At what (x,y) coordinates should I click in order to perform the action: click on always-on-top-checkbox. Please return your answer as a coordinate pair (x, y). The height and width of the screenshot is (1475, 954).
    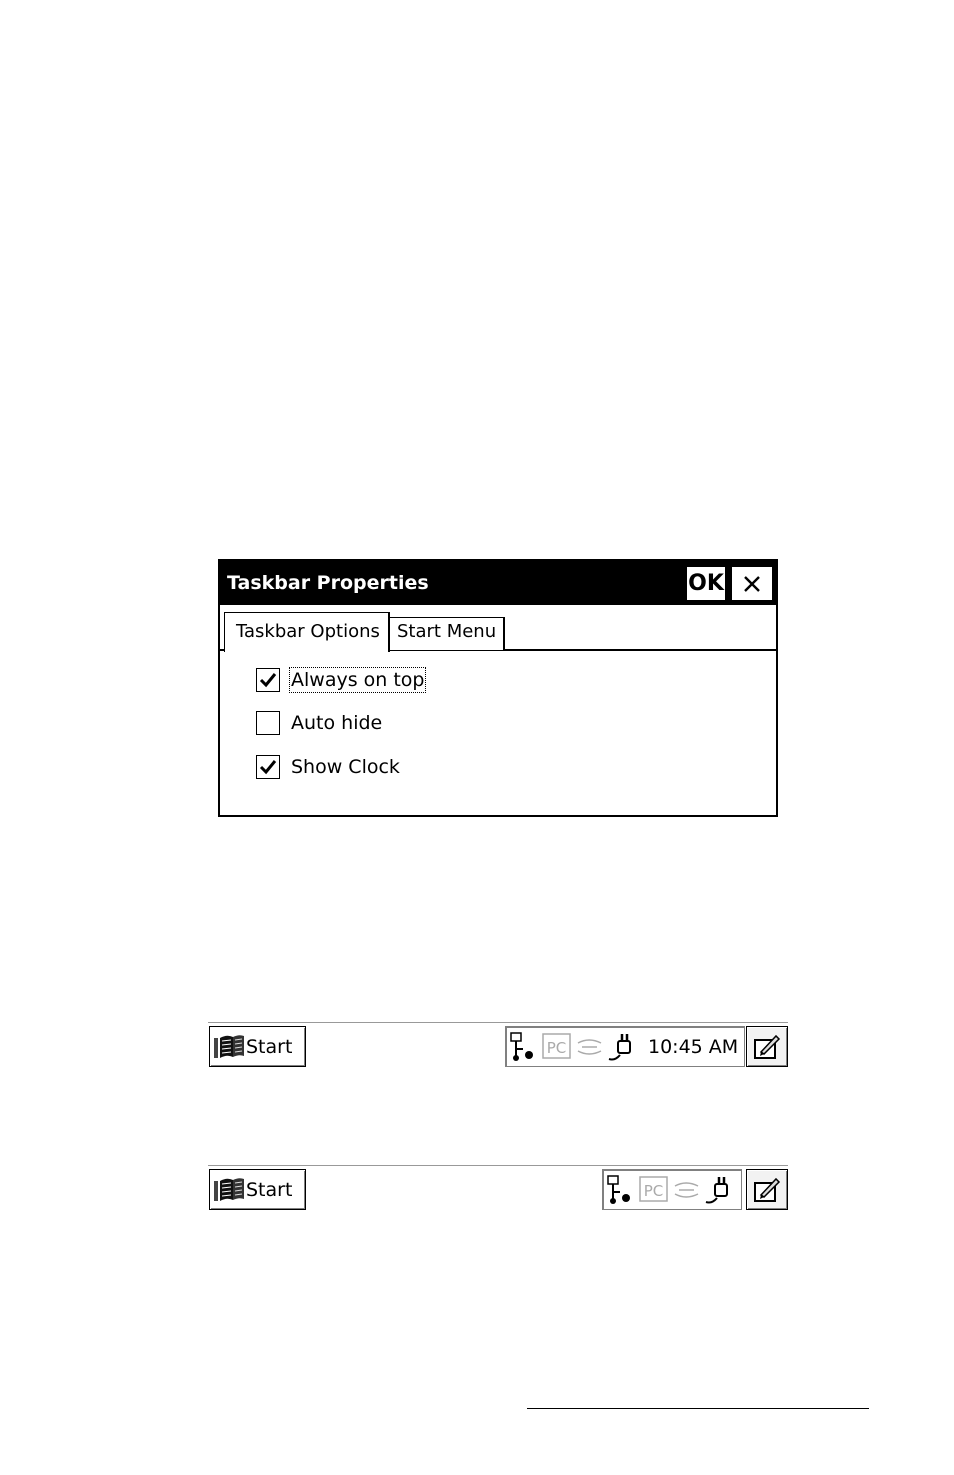
    Looking at the image, I should click on (268, 680).